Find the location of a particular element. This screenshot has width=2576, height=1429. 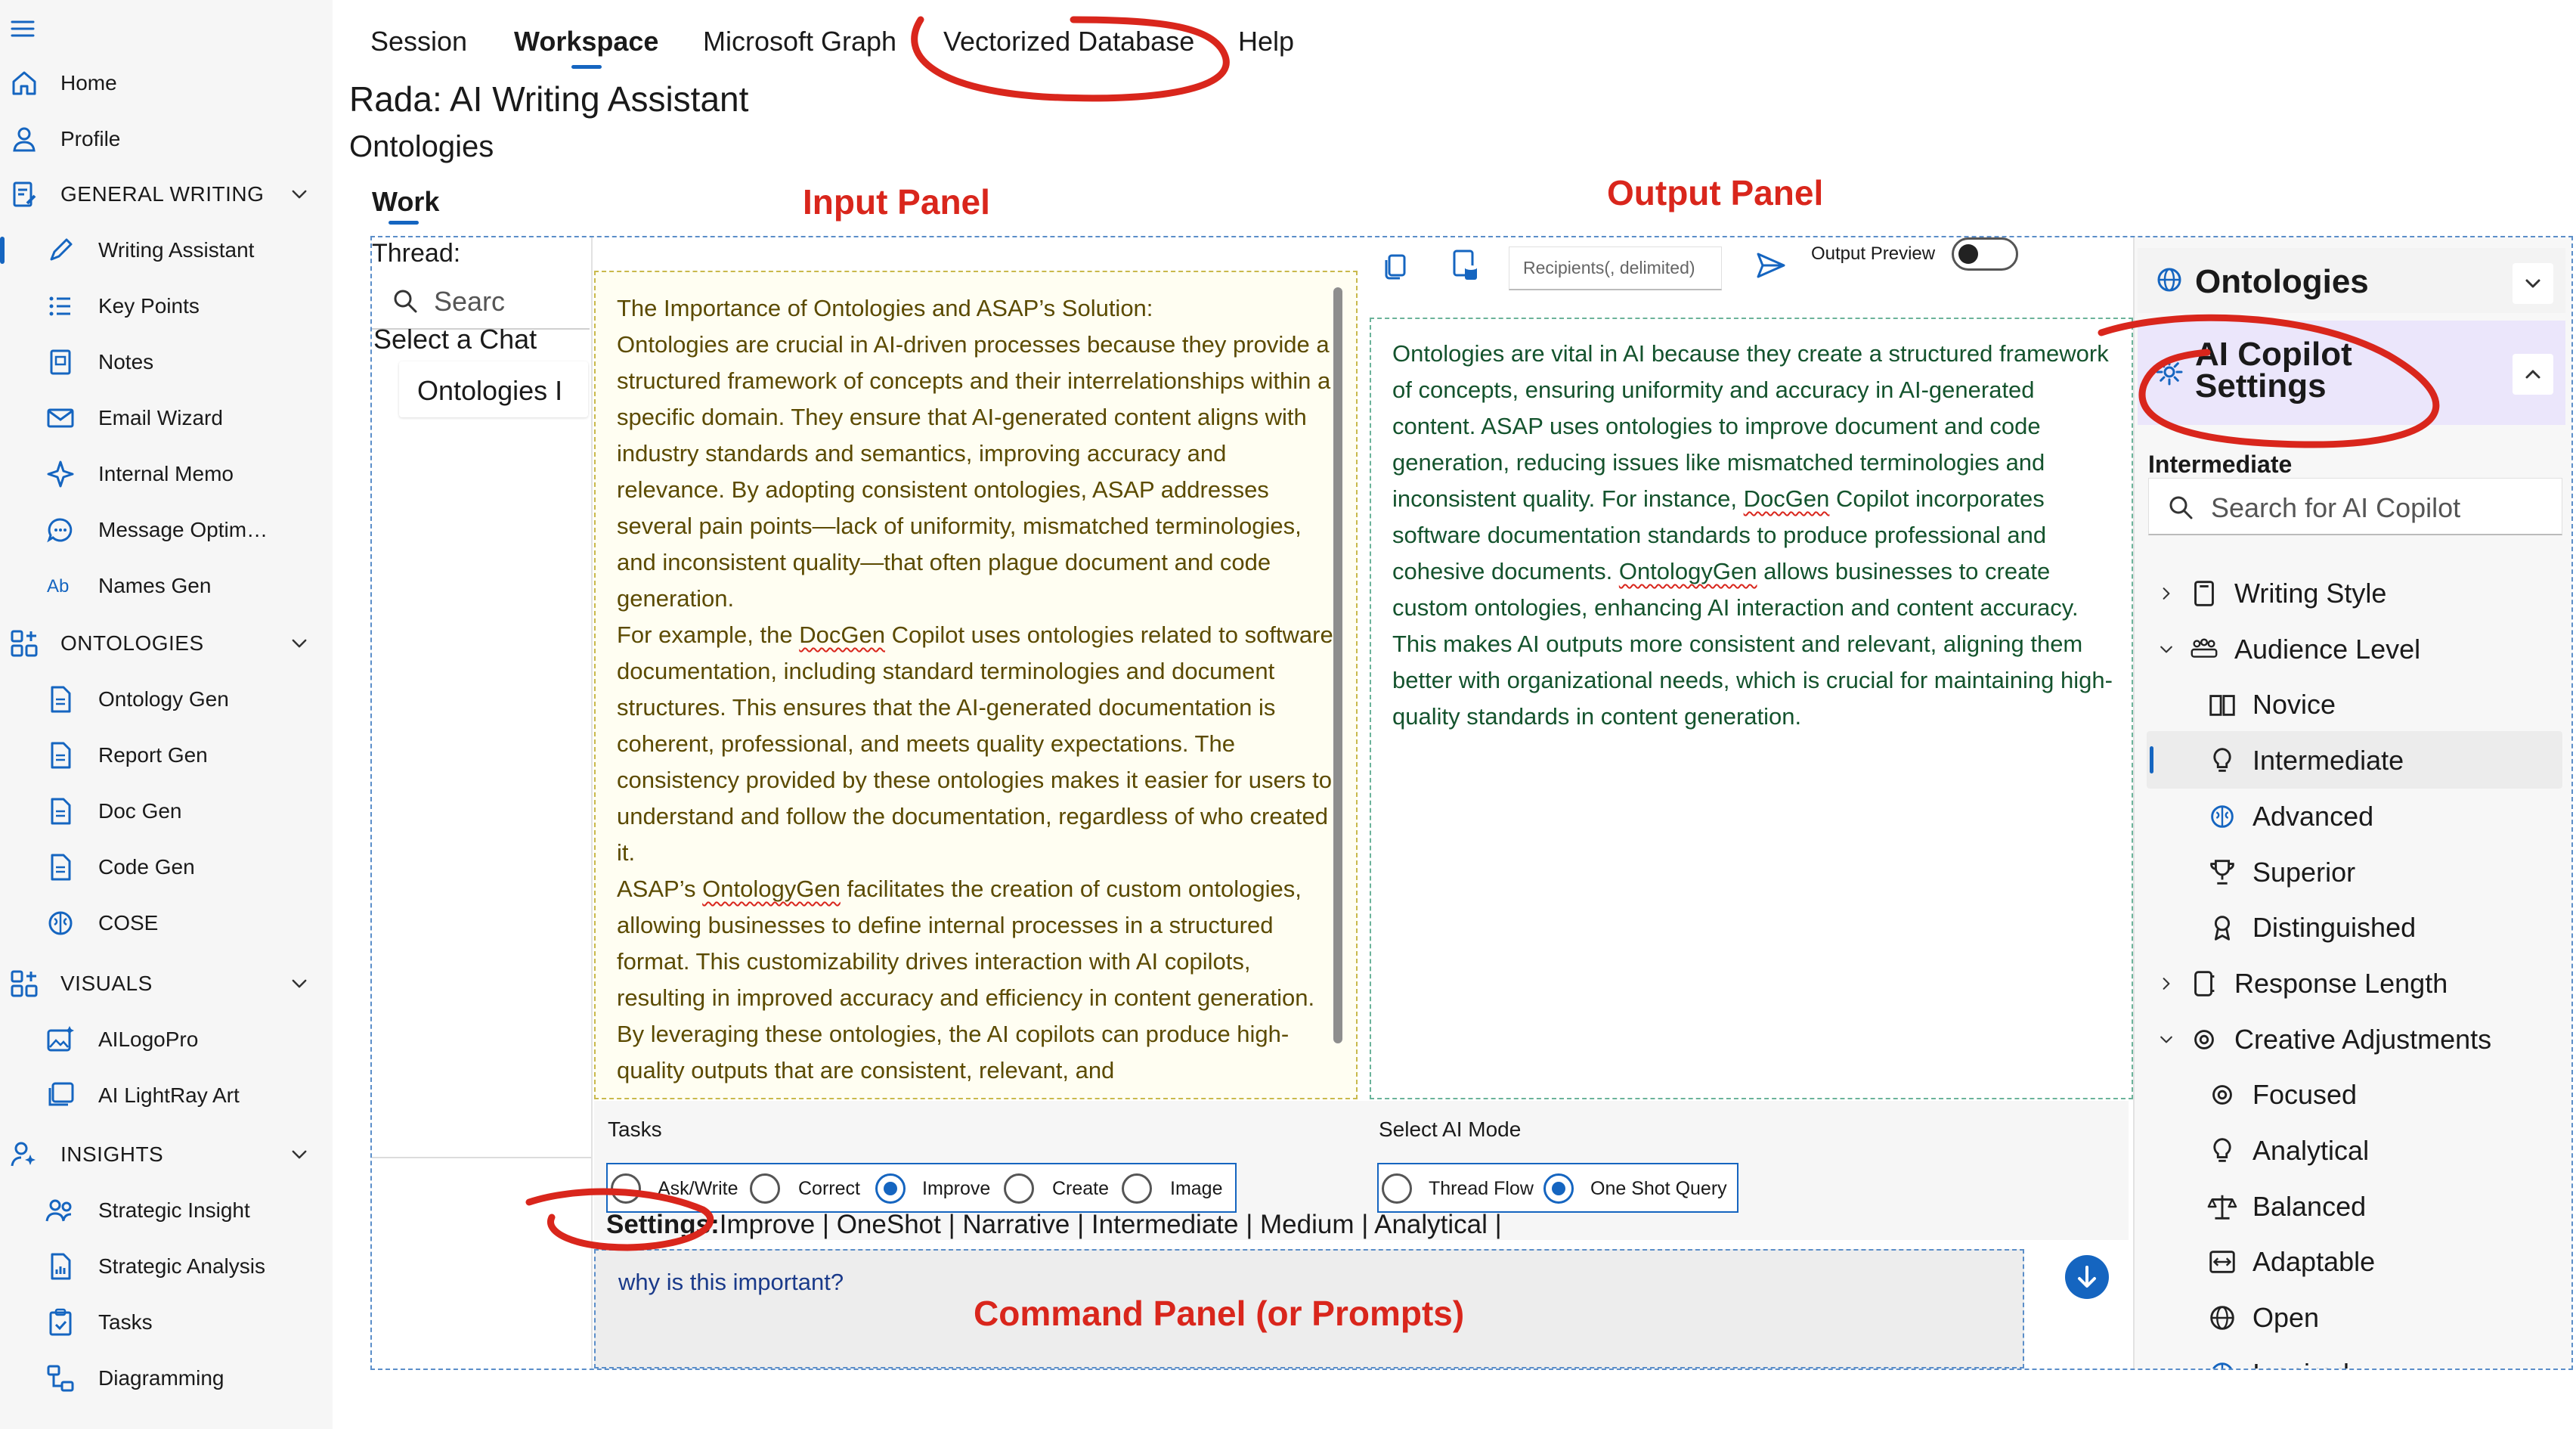

tree-item-writing-style: Writing Style is located at coordinates (2268, 593).